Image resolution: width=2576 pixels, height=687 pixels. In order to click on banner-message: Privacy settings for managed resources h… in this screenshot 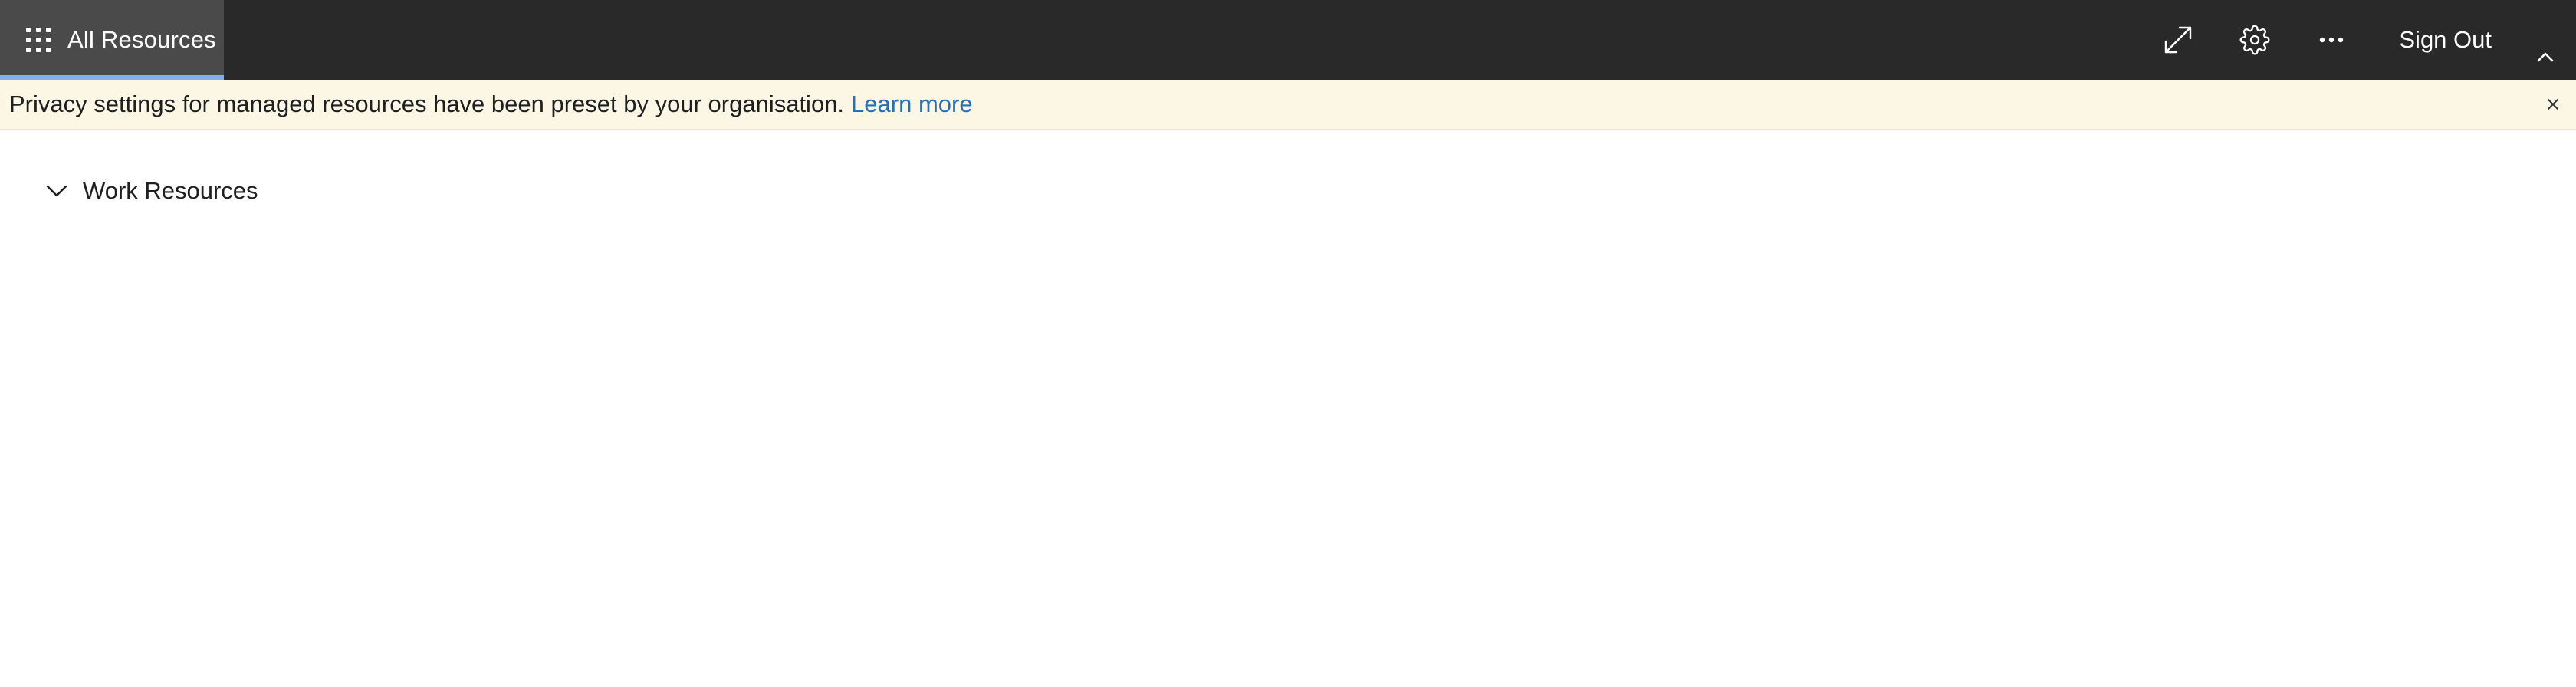, I will do `click(427, 103)`.